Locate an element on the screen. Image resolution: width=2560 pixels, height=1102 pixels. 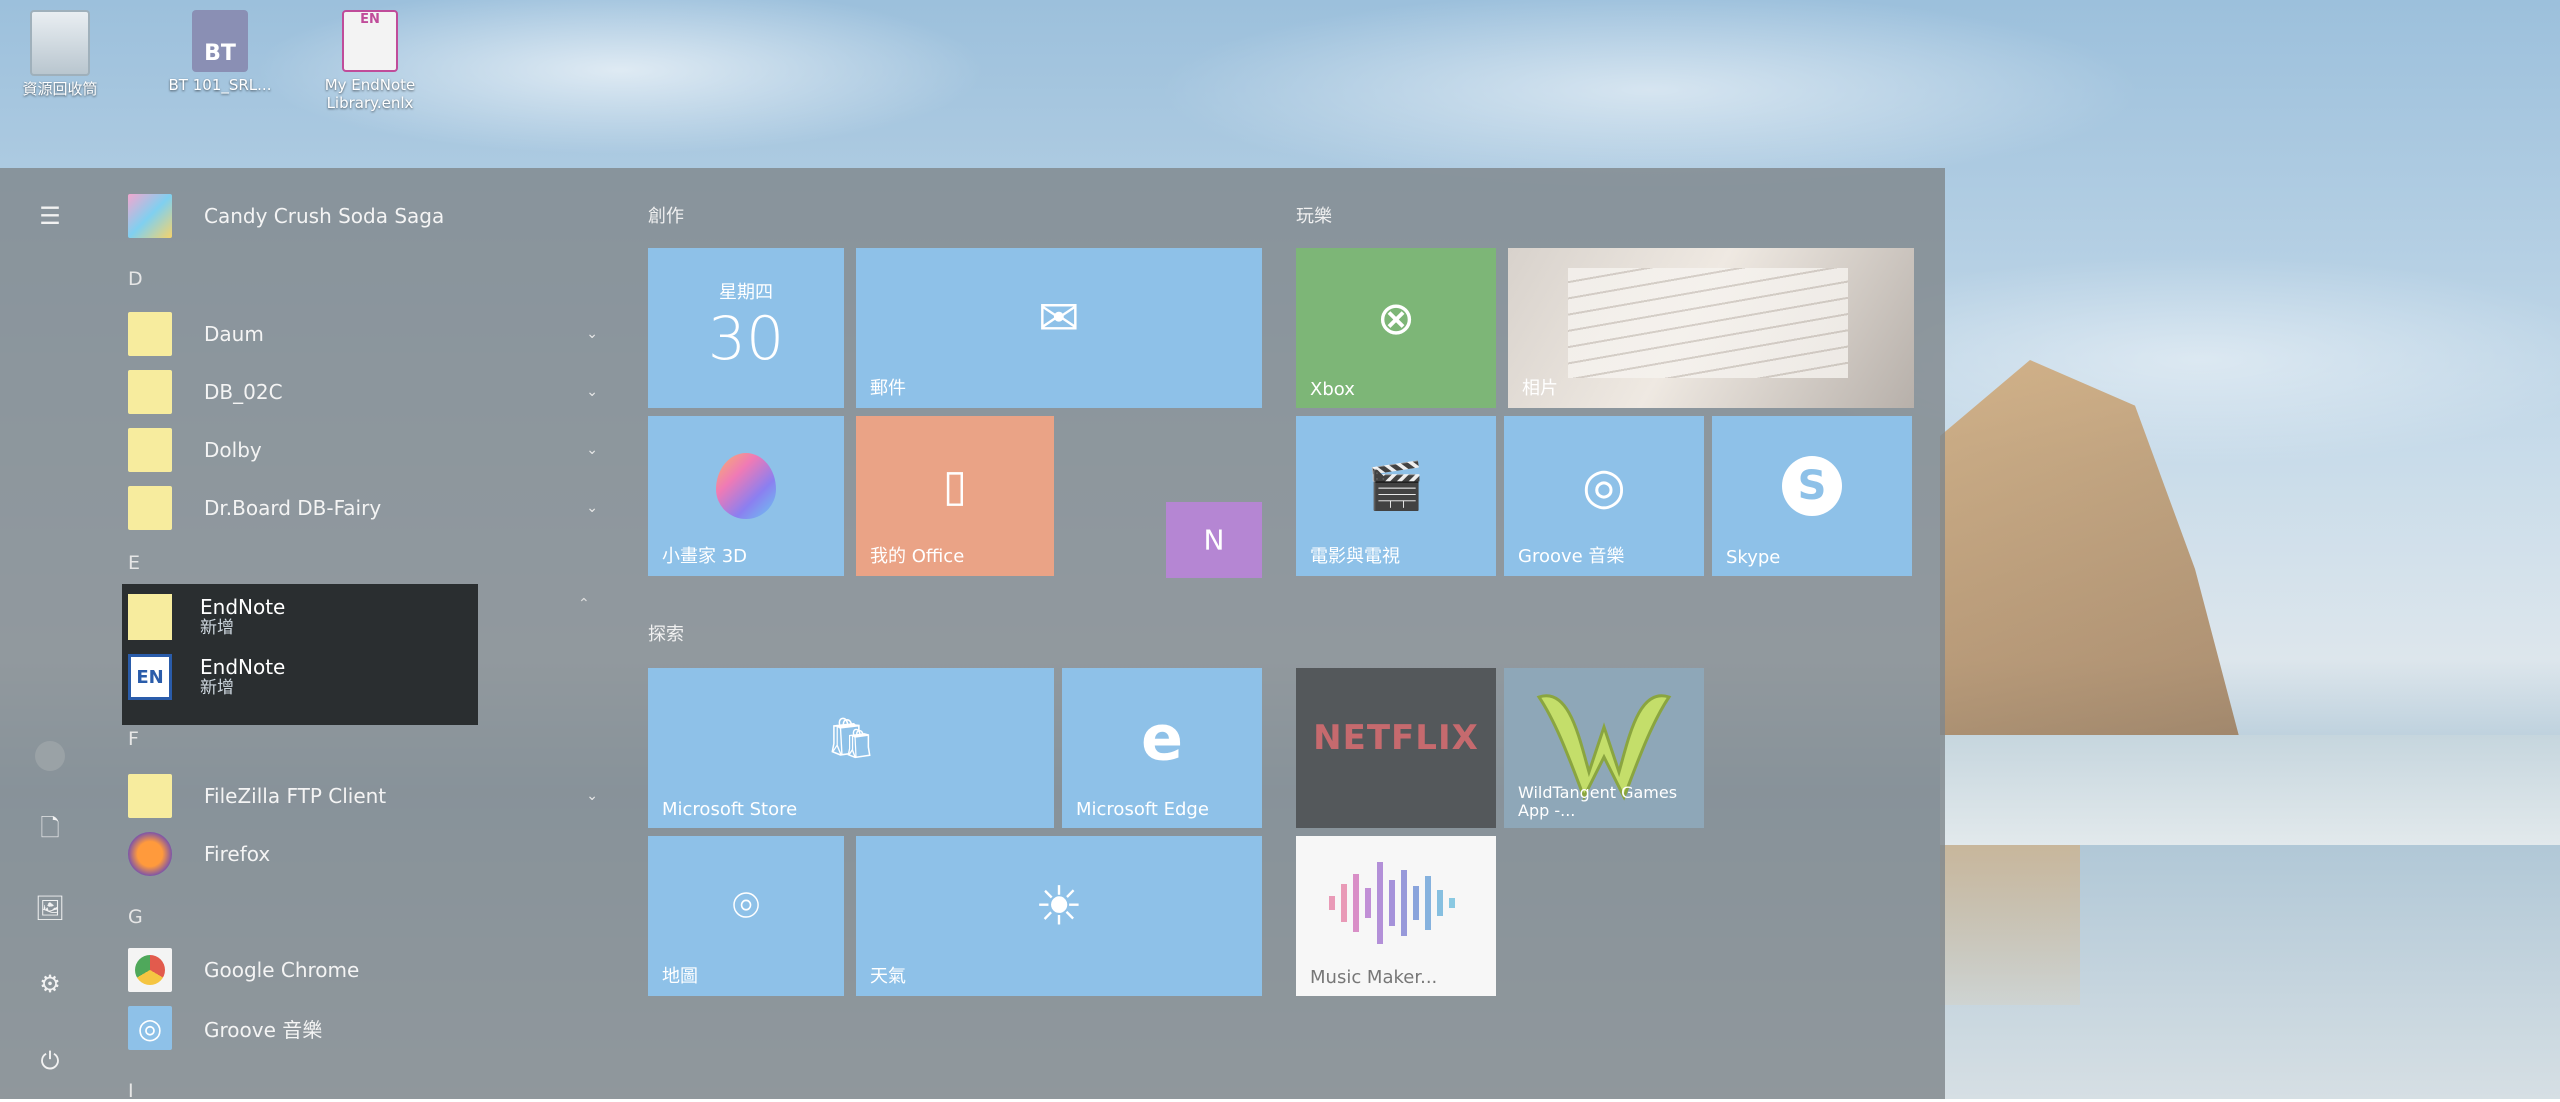
skype-icon: S is located at coordinates (1812, 486).